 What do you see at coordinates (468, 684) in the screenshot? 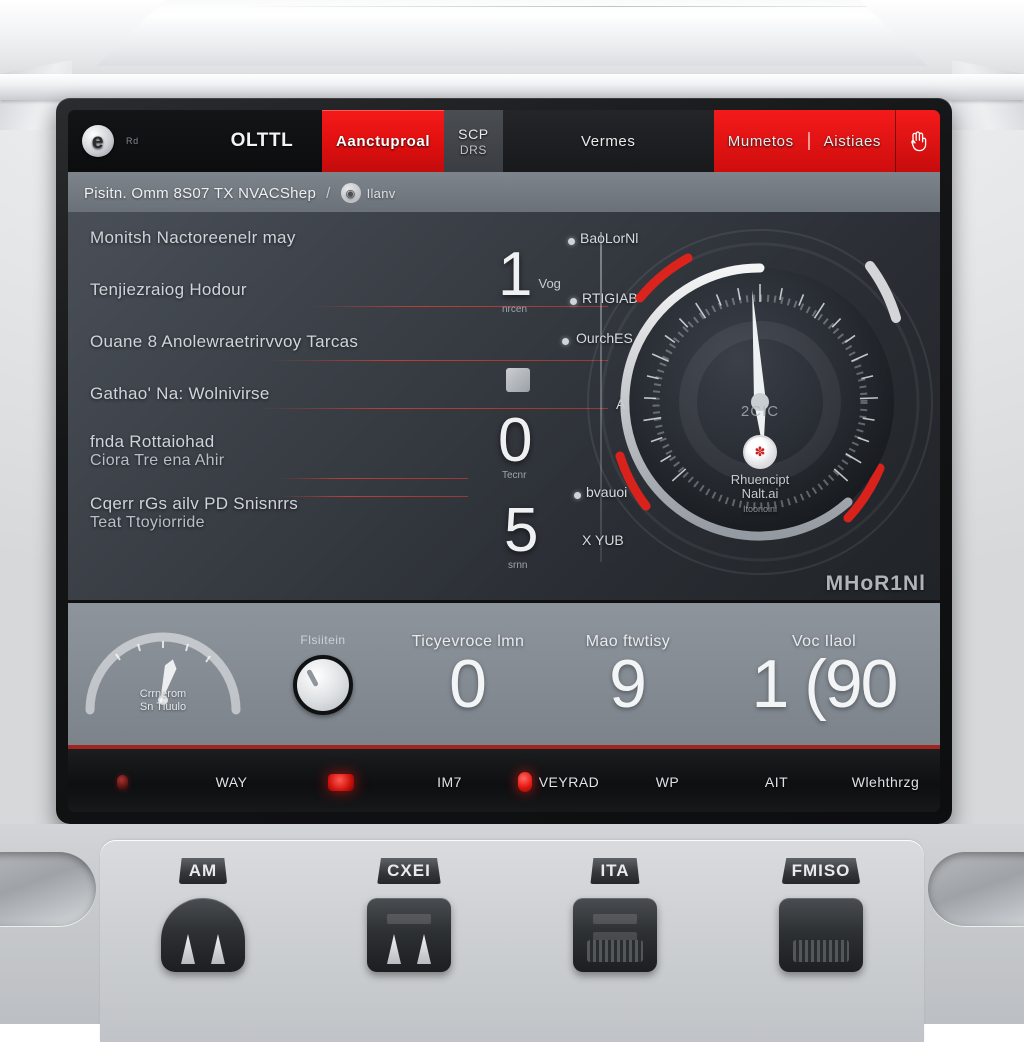
I see `metric-value: 0` at bounding box center [468, 684].